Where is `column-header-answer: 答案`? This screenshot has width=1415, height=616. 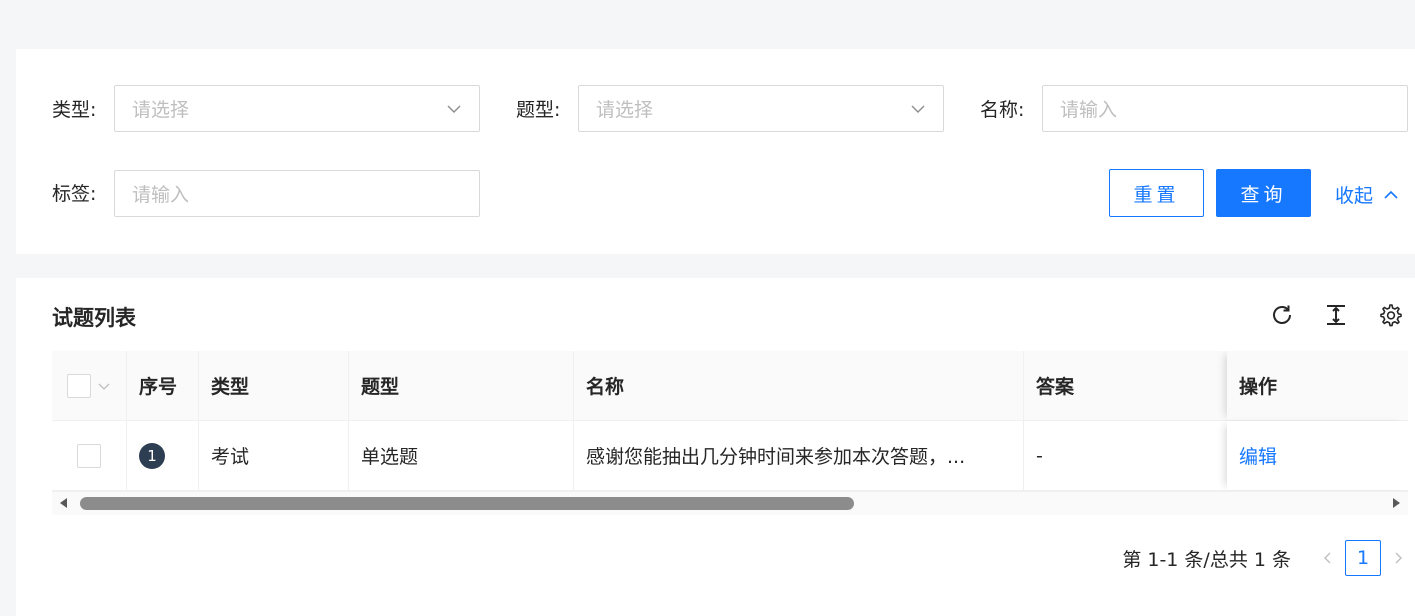
column-header-answer: 答案 is located at coordinates (1055, 387).